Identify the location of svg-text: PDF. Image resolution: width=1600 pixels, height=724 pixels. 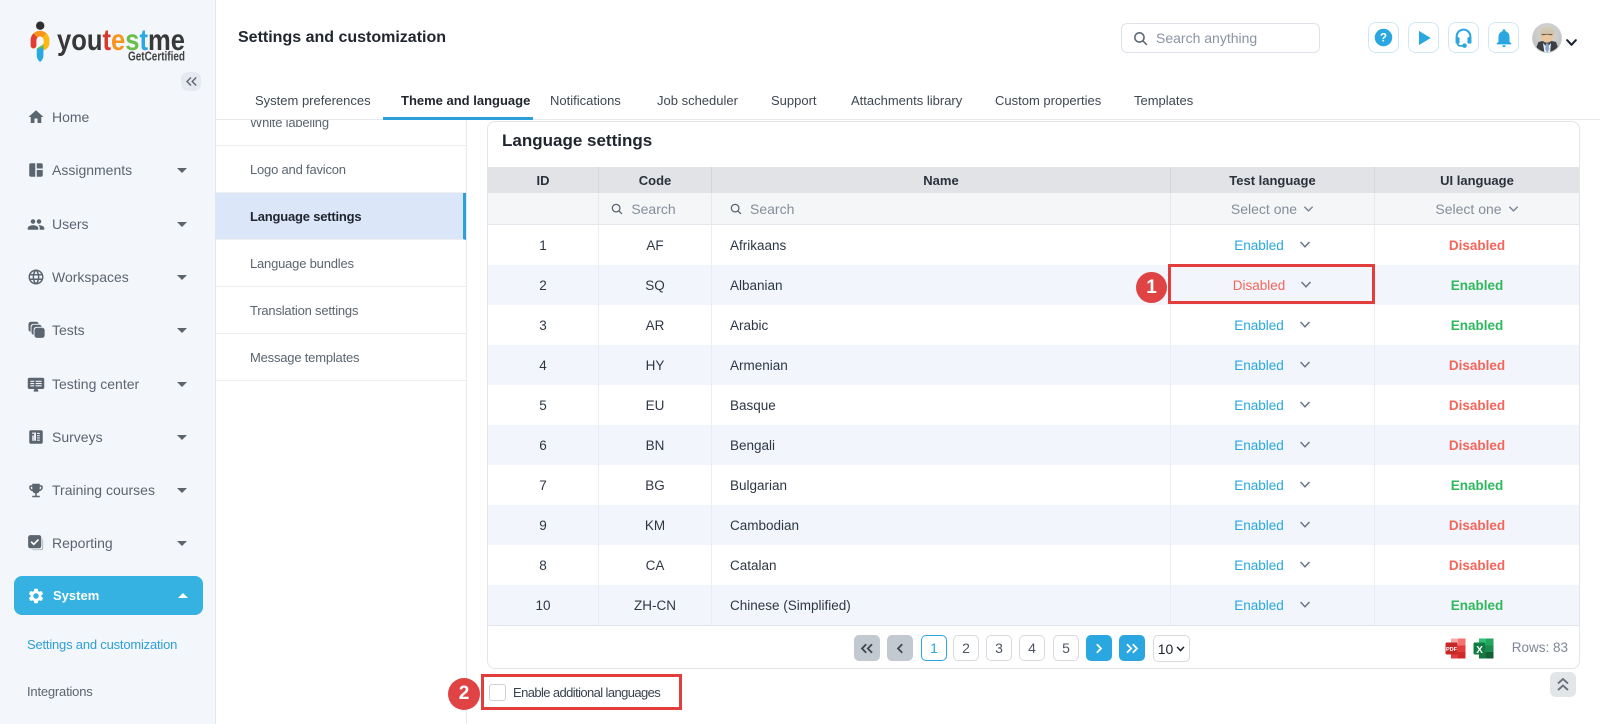
(1452, 650).